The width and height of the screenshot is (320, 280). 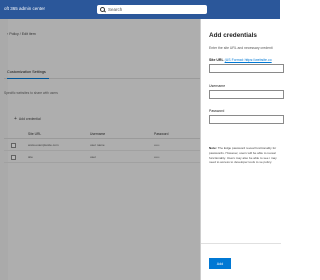 What do you see at coordinates (241, 243) in the screenshot?
I see `panel-footer-divider` at bounding box center [241, 243].